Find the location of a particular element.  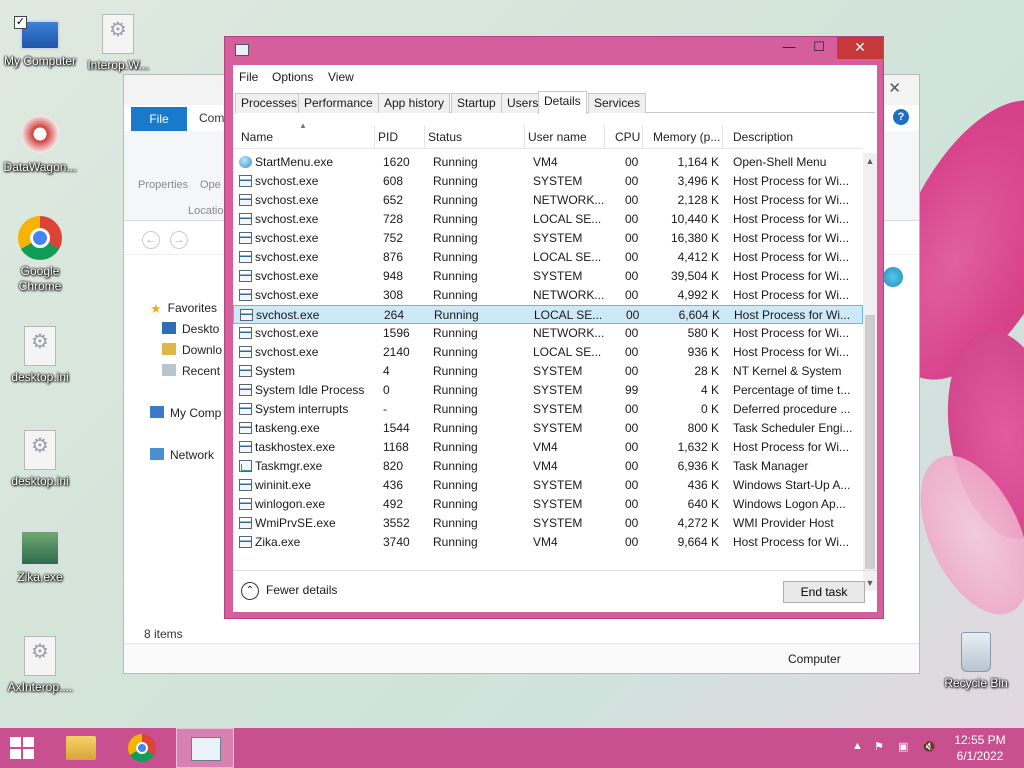

recycle-bin-icon is located at coordinates (976, 652).